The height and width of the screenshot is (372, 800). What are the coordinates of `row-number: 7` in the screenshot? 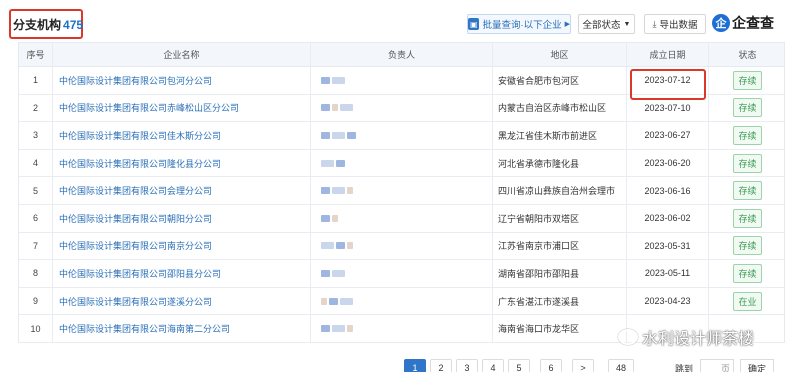 It's located at (36, 246).